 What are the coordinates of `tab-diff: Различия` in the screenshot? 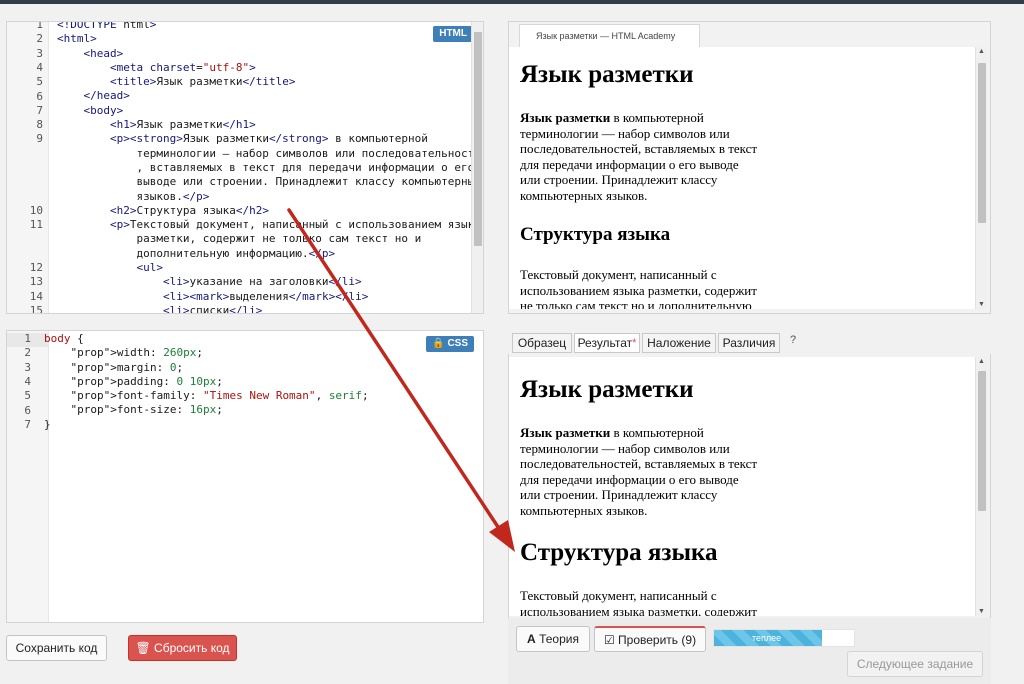 It's located at (749, 343).